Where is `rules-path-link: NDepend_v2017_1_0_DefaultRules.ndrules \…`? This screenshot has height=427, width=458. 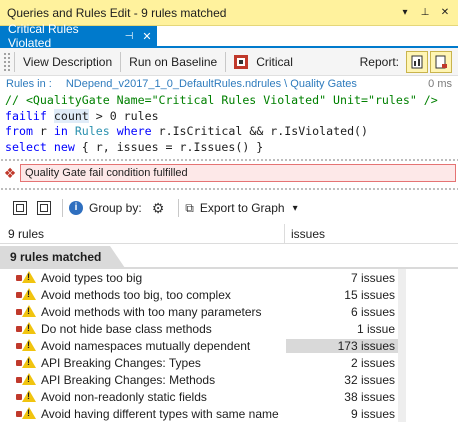 rules-path-link: NDepend_v2017_1_0_DefaultRules.ndrules \… is located at coordinates (247, 84).